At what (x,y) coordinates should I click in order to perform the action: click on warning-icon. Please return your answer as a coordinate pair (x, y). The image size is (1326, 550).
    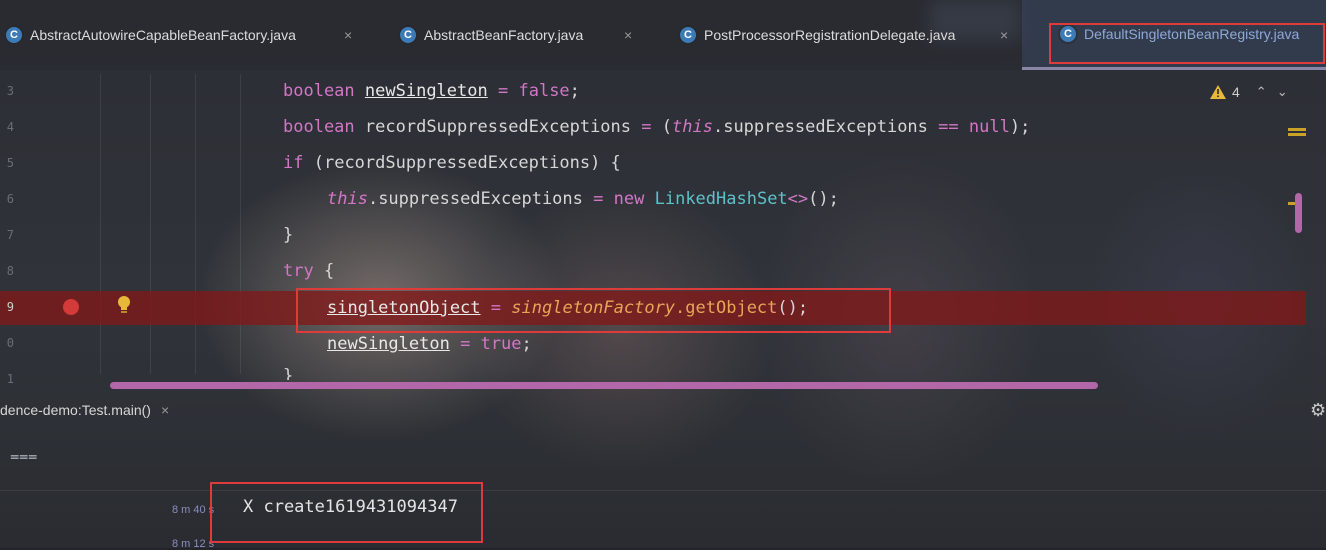
    Looking at the image, I should click on (1218, 92).